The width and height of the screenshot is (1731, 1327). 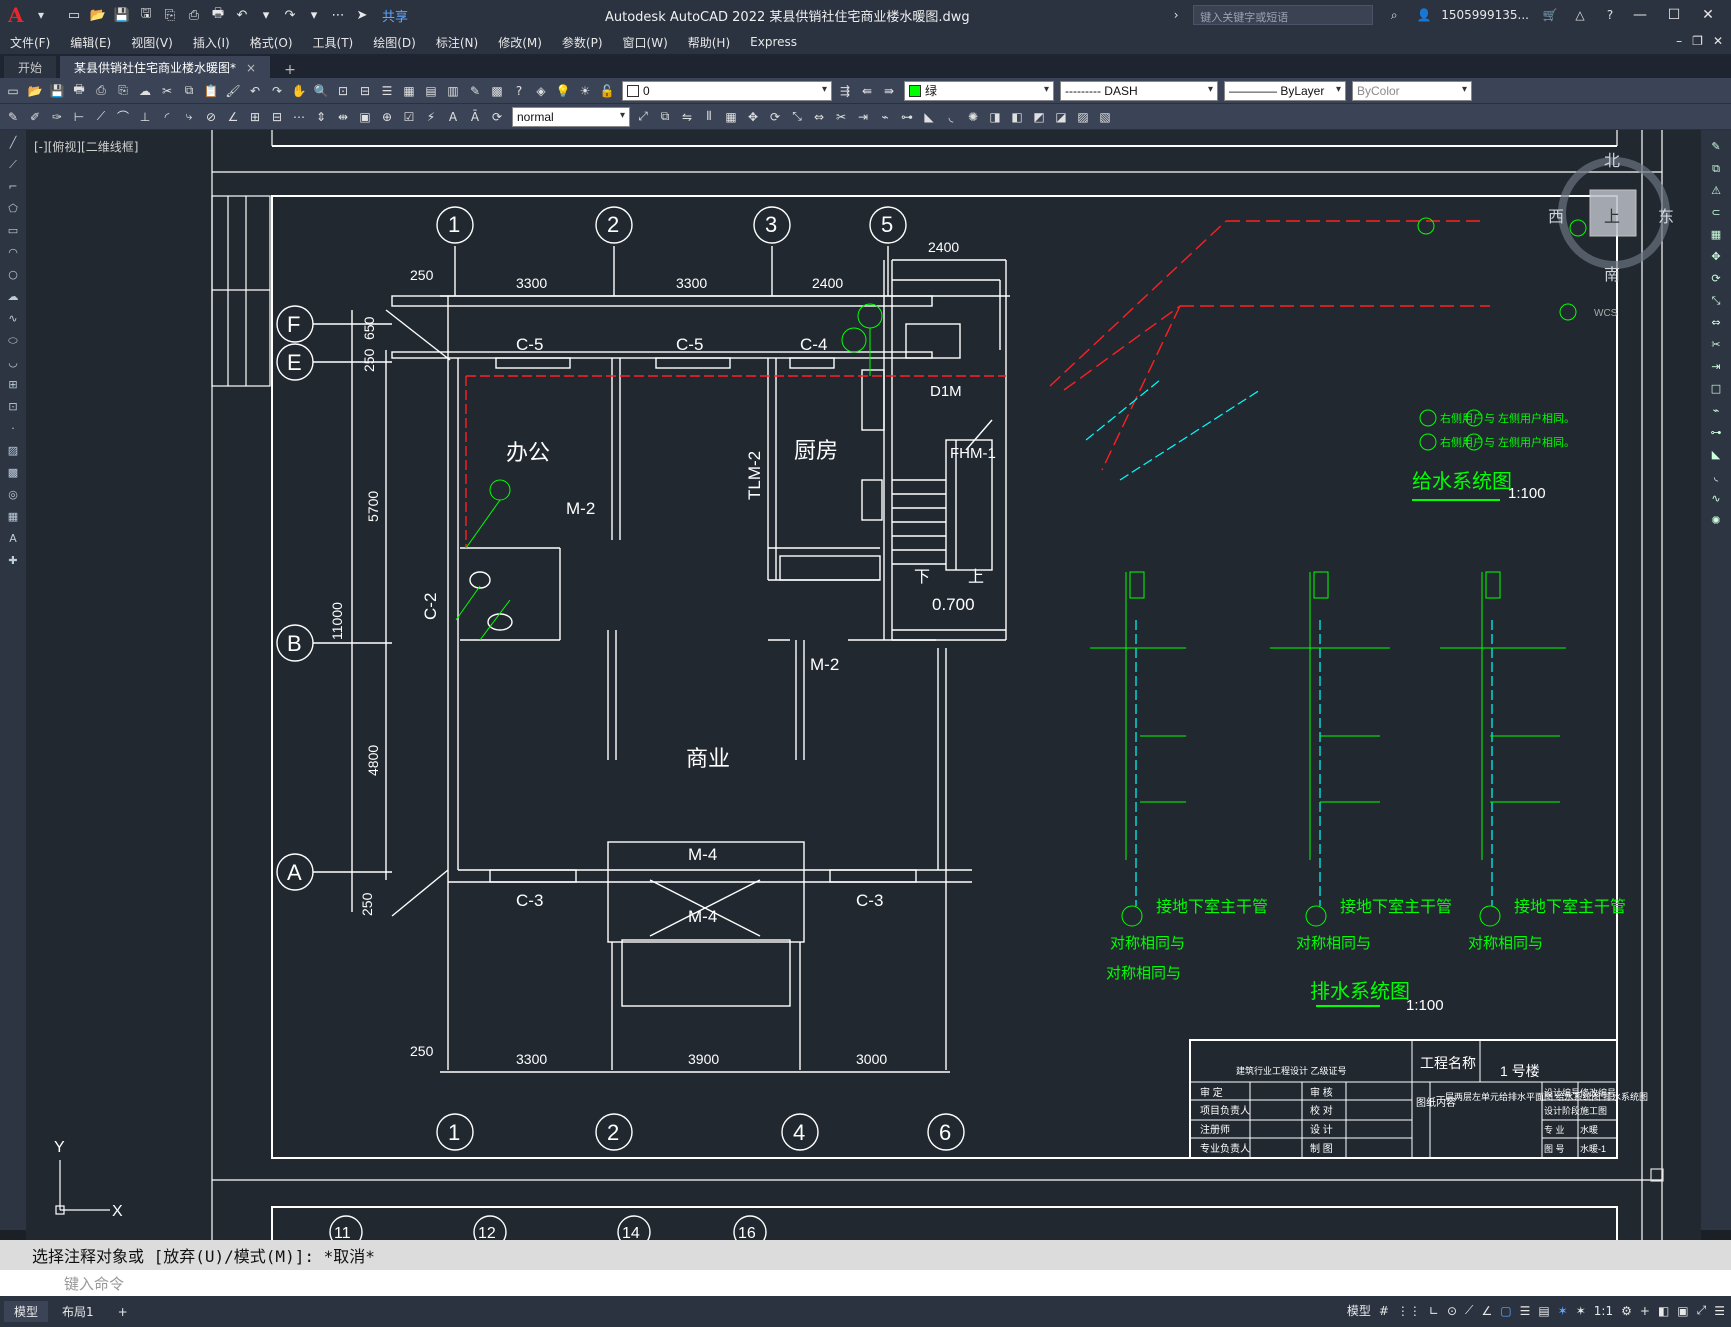 What do you see at coordinates (885, 117) in the screenshot?
I see `break-icon: ⌁` at bounding box center [885, 117].